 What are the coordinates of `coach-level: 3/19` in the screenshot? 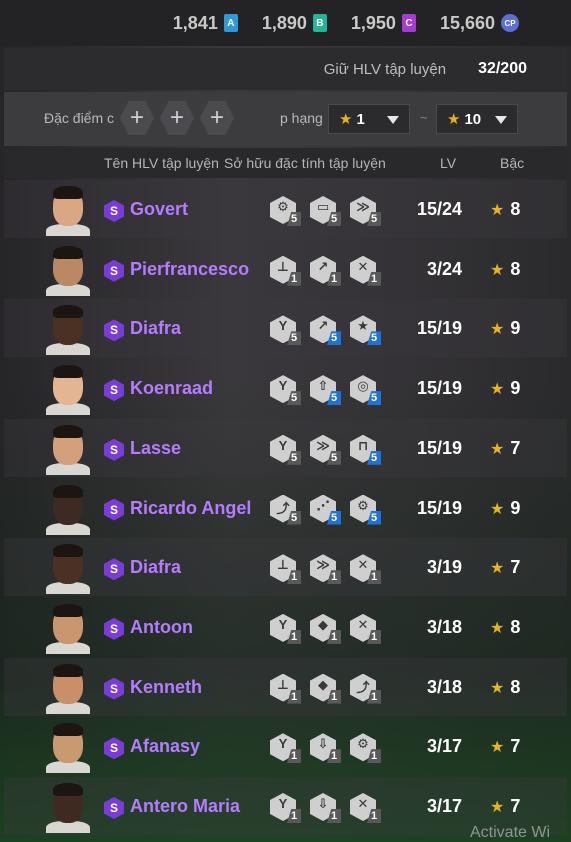 It's located at (444, 567).